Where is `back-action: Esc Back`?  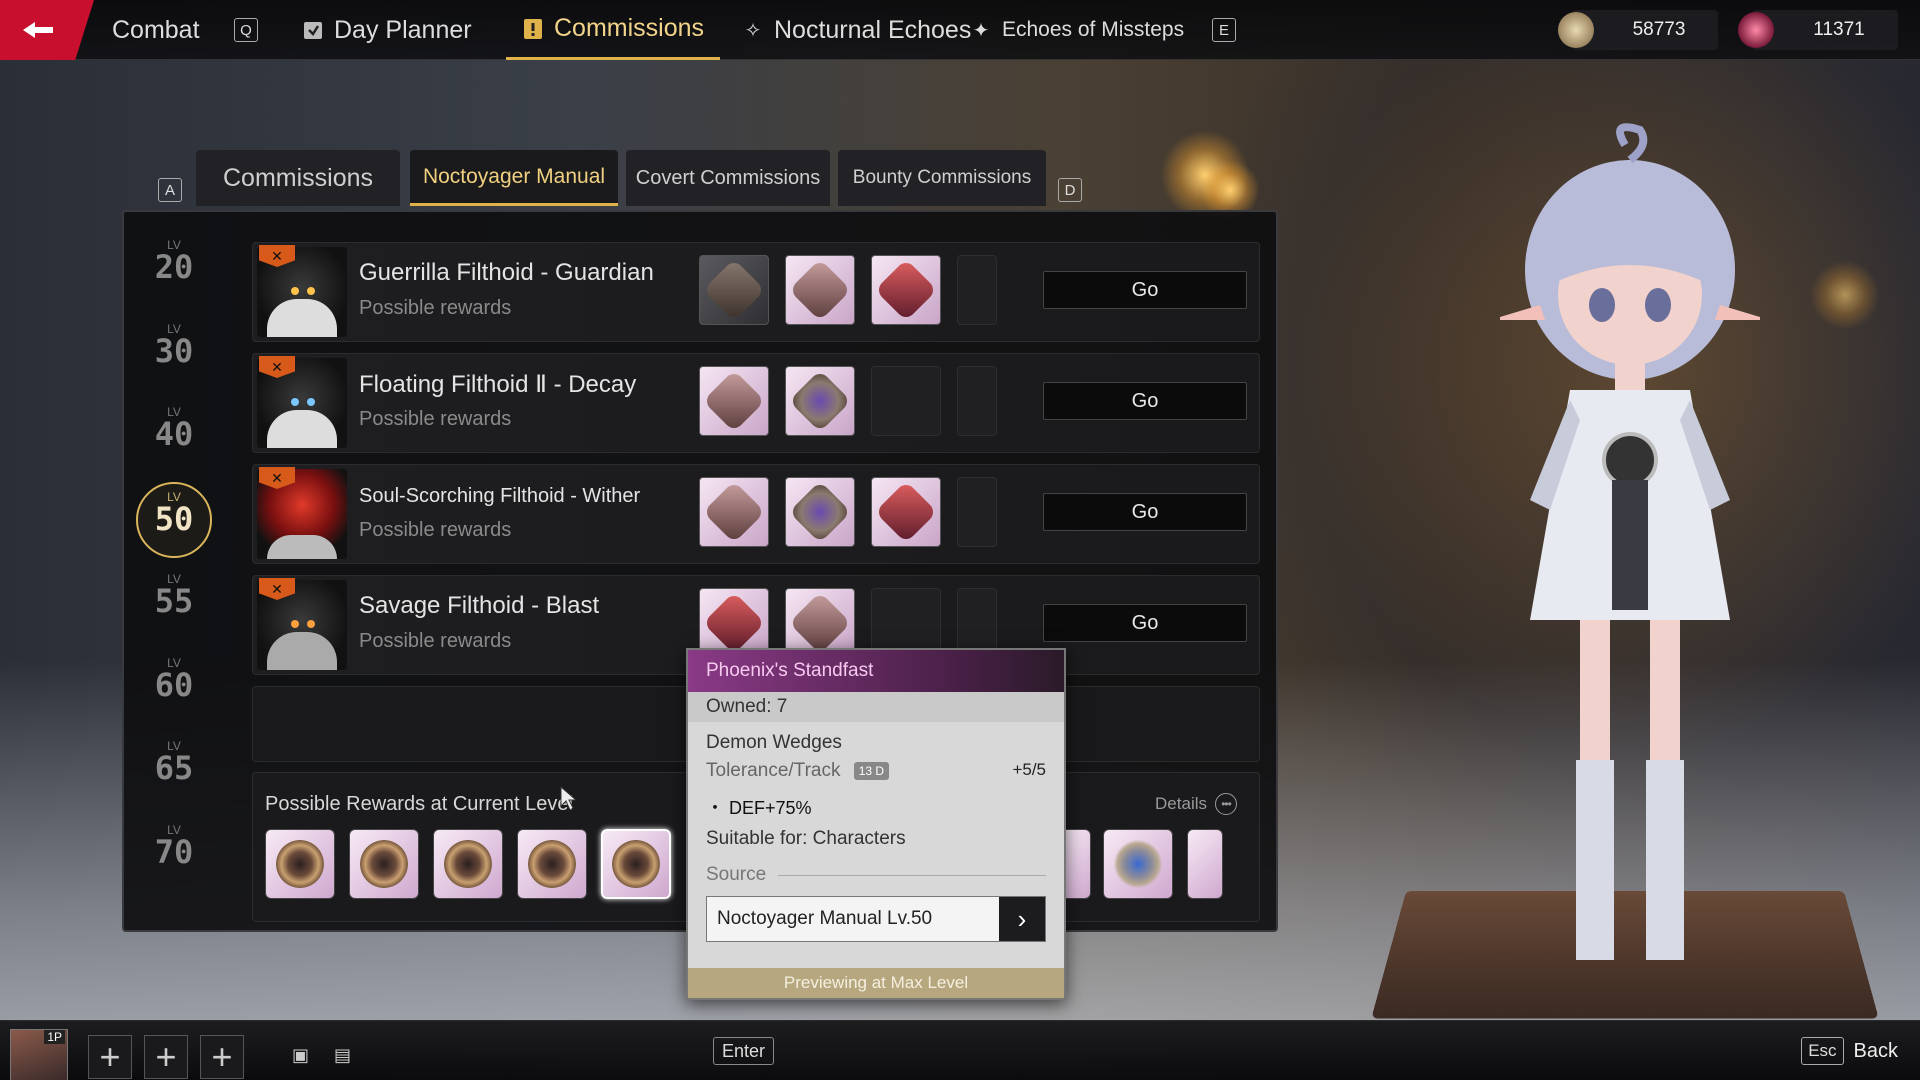
back-action: Esc Back is located at coordinates (1849, 1051).